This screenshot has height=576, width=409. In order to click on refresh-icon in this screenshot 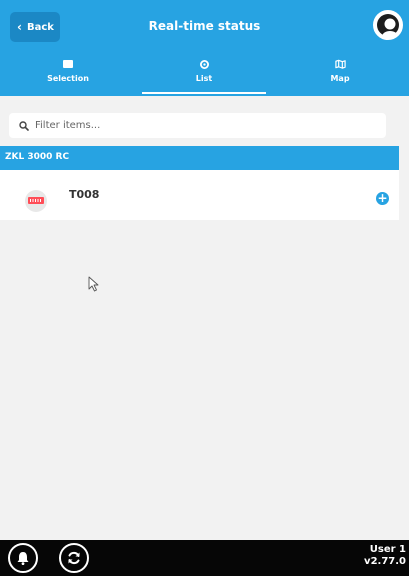, I will do `click(74, 558)`.